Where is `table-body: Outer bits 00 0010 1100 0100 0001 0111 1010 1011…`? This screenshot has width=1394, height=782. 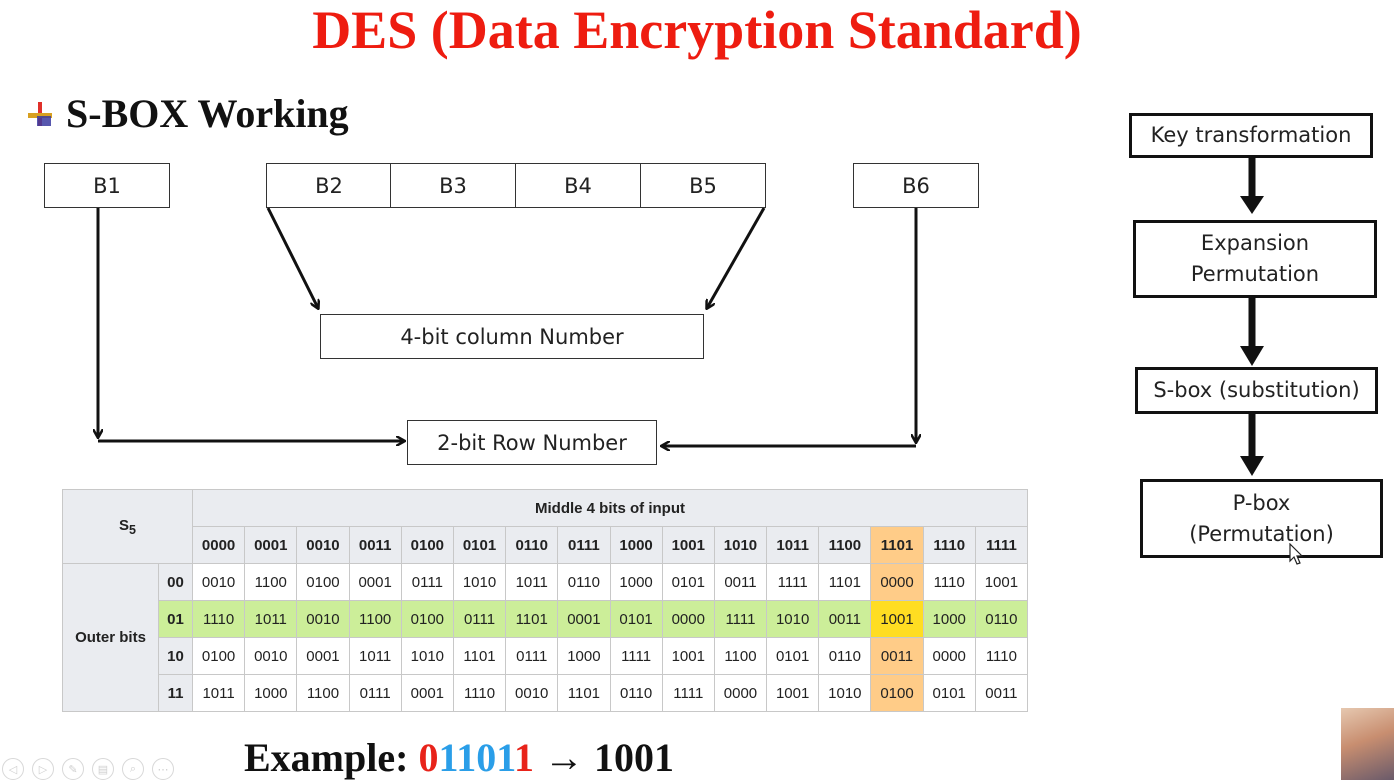
table-body: Outer bits 00 0010 1100 0100 0001 0111 1010 1011… is located at coordinates (545, 637).